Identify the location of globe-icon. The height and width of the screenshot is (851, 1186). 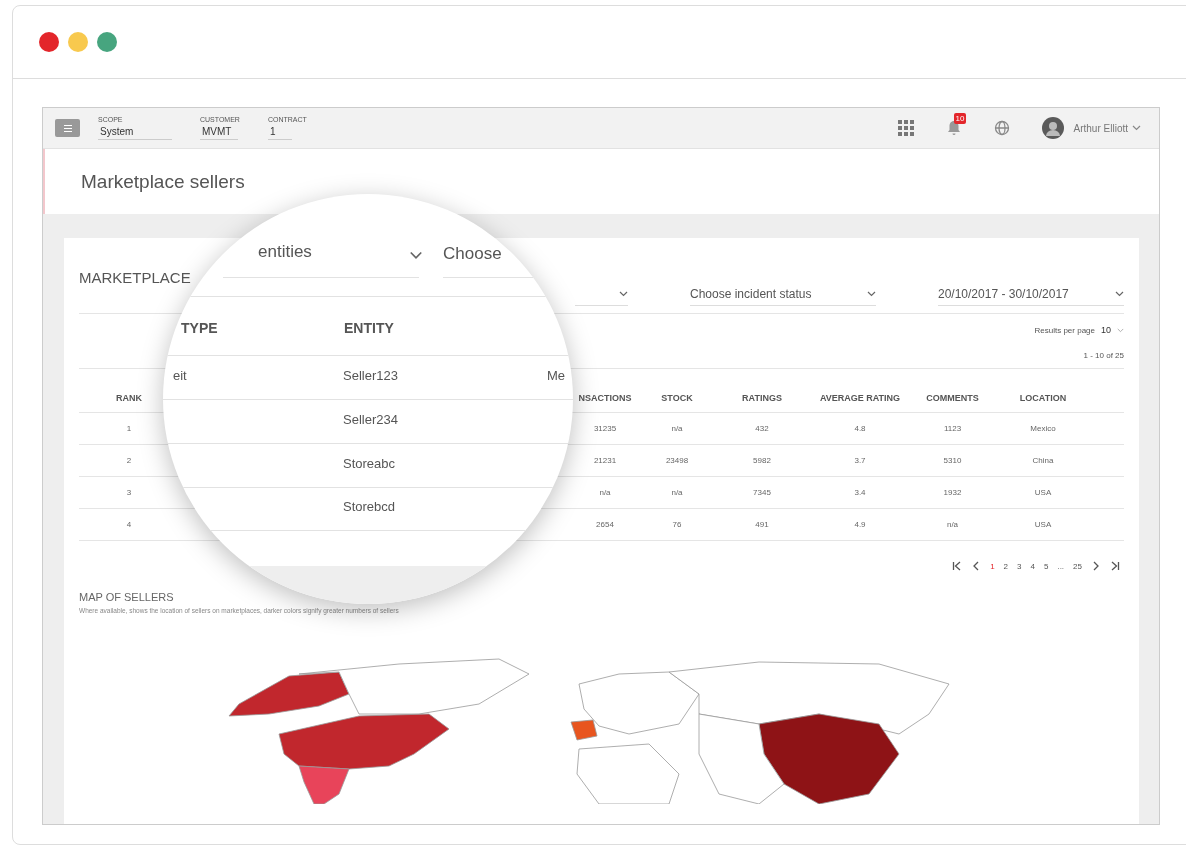
(1001, 128).